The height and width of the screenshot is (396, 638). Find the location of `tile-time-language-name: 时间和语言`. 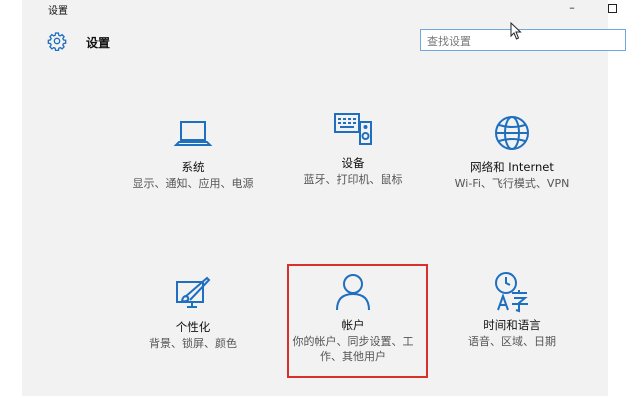

tile-time-language-name: 时间和语言 is located at coordinates (512, 325).